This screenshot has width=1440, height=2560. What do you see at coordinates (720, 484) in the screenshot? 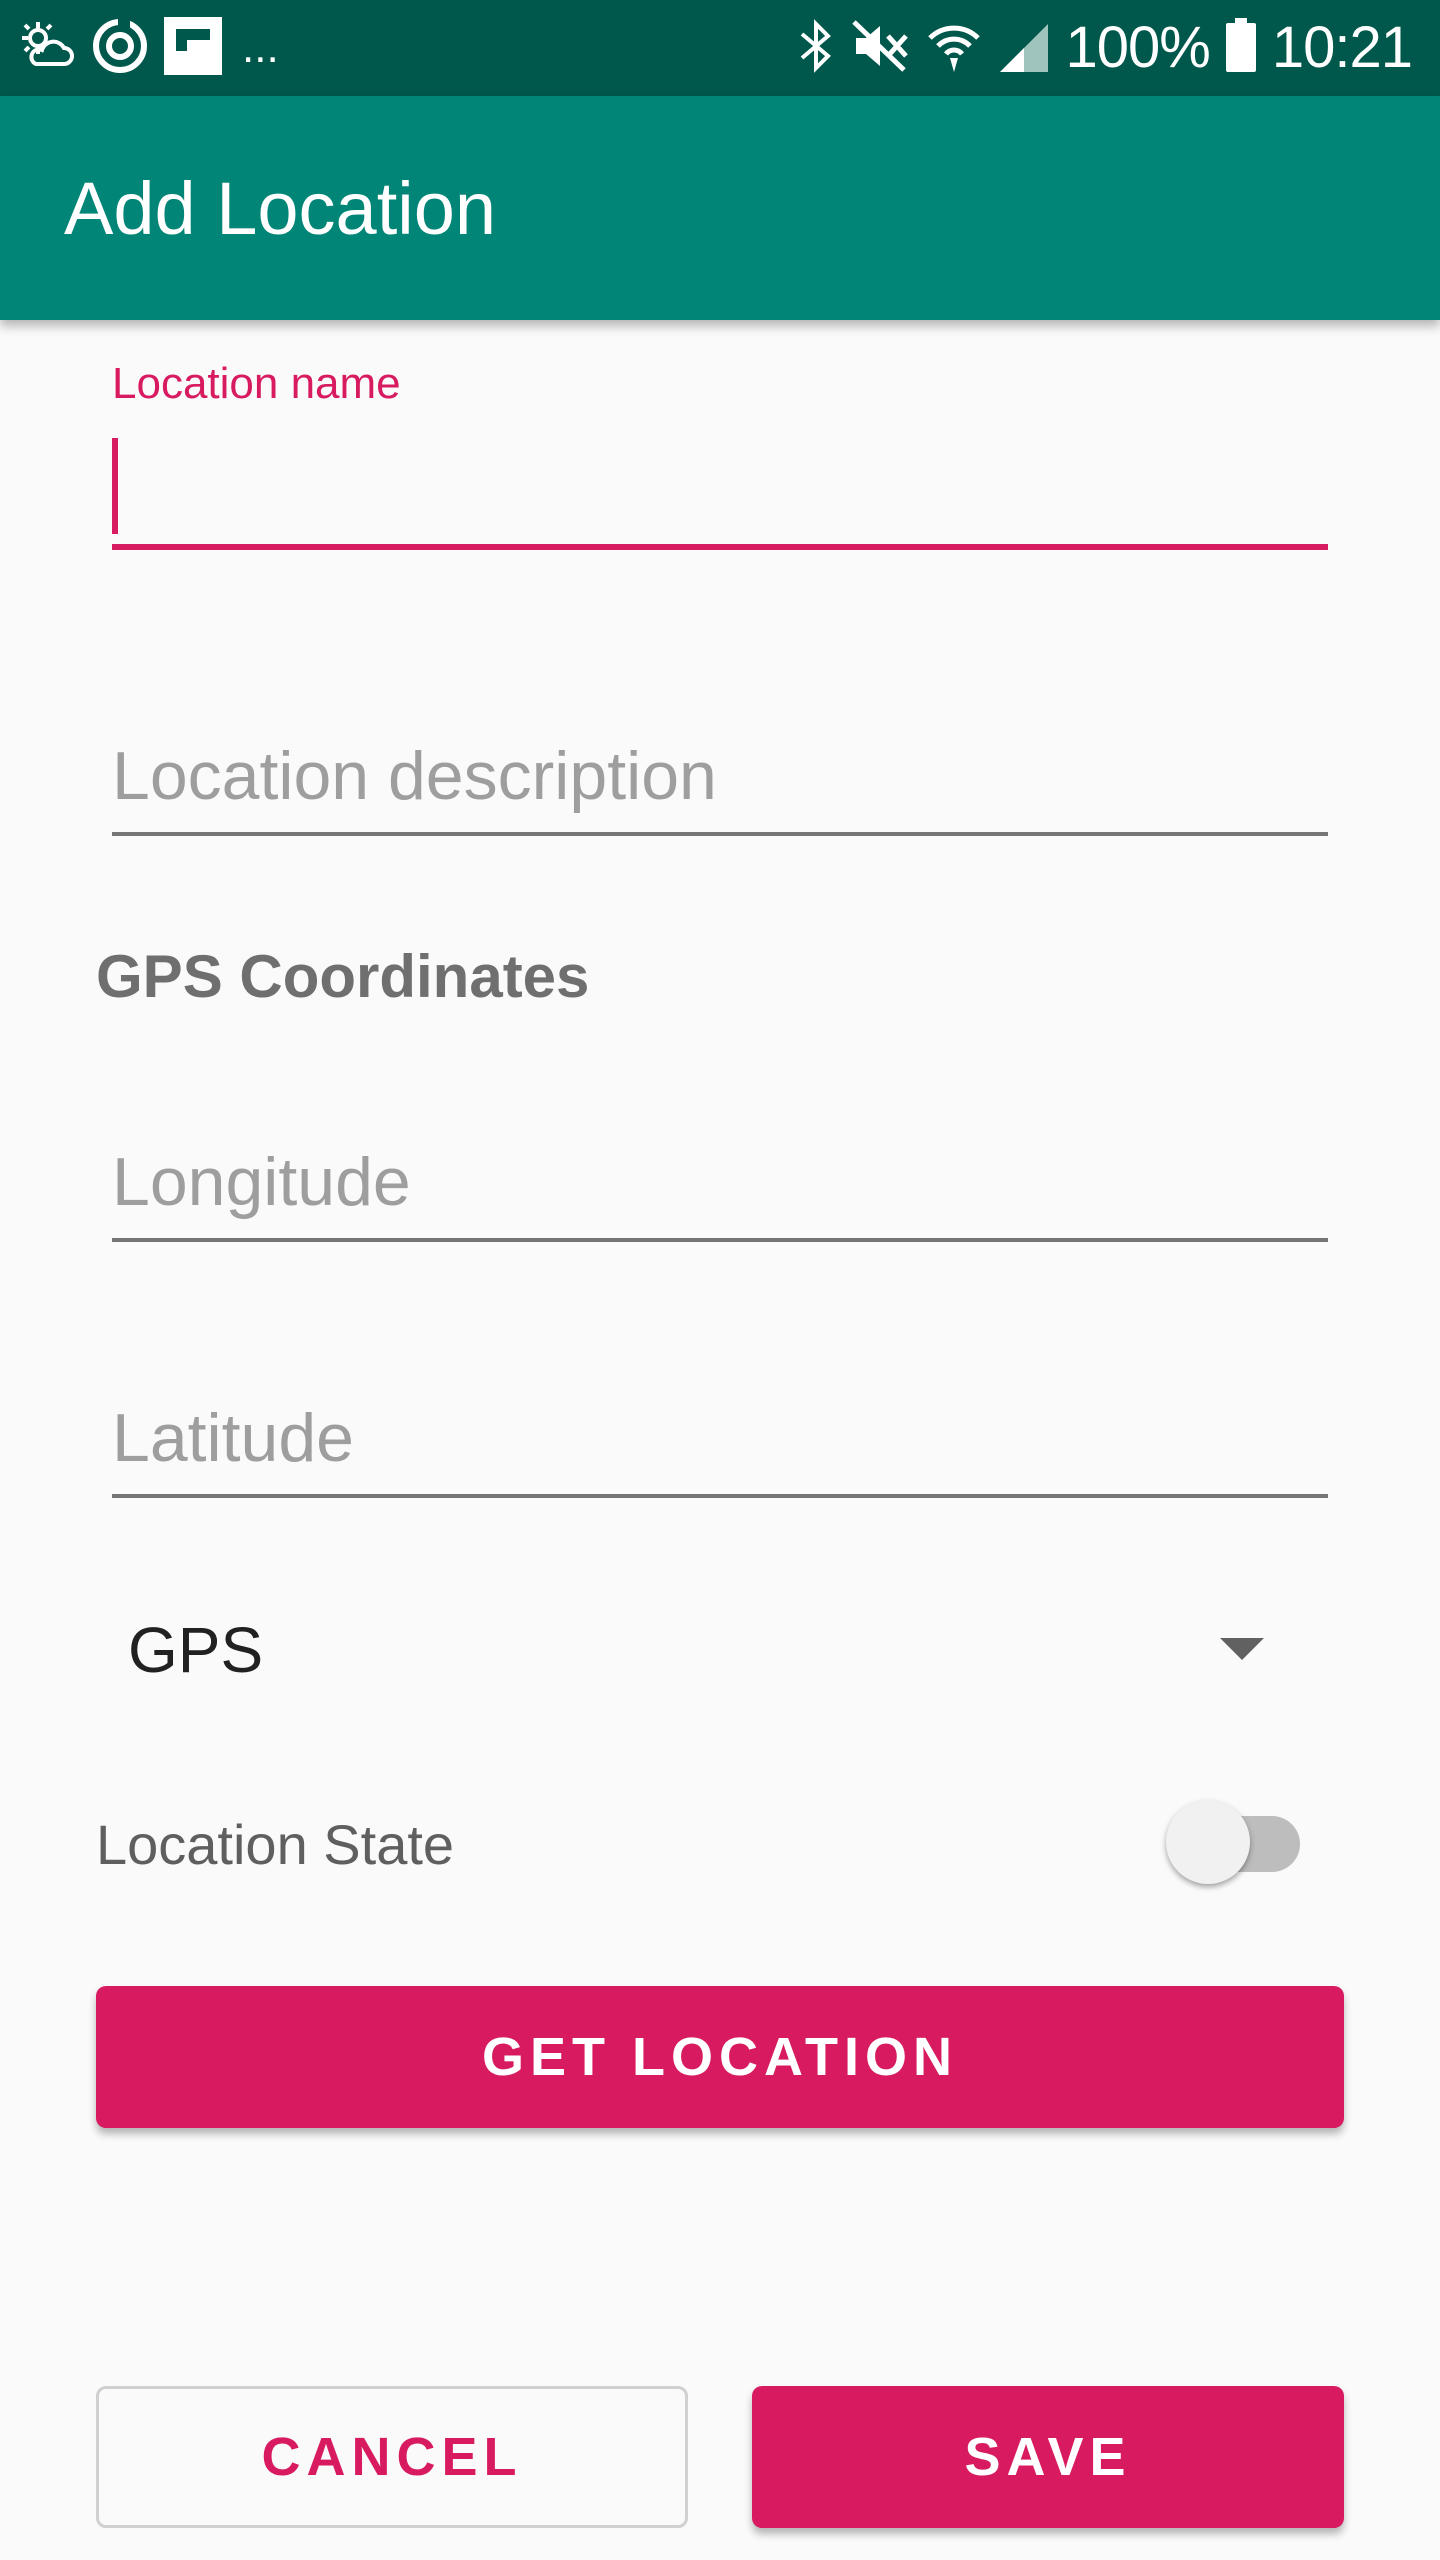
I see `location-name-input` at bounding box center [720, 484].